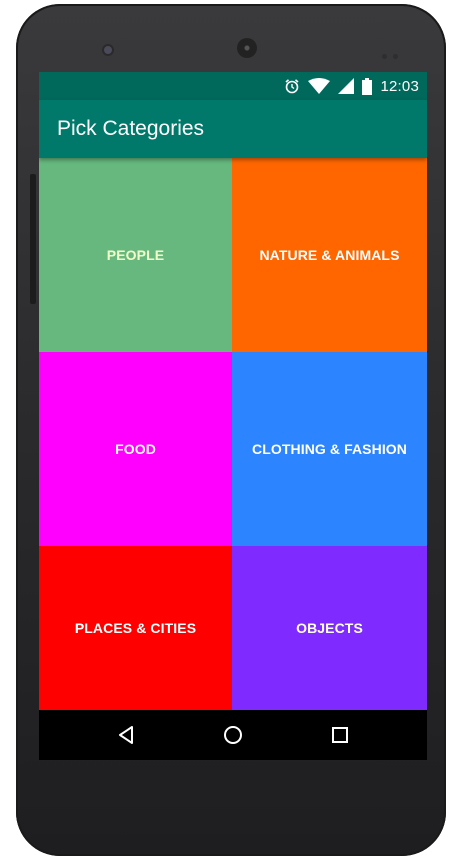 This screenshot has width=453, height=859. I want to click on category-tile-places-cities: PLACES & CITIES, so click(135, 628).